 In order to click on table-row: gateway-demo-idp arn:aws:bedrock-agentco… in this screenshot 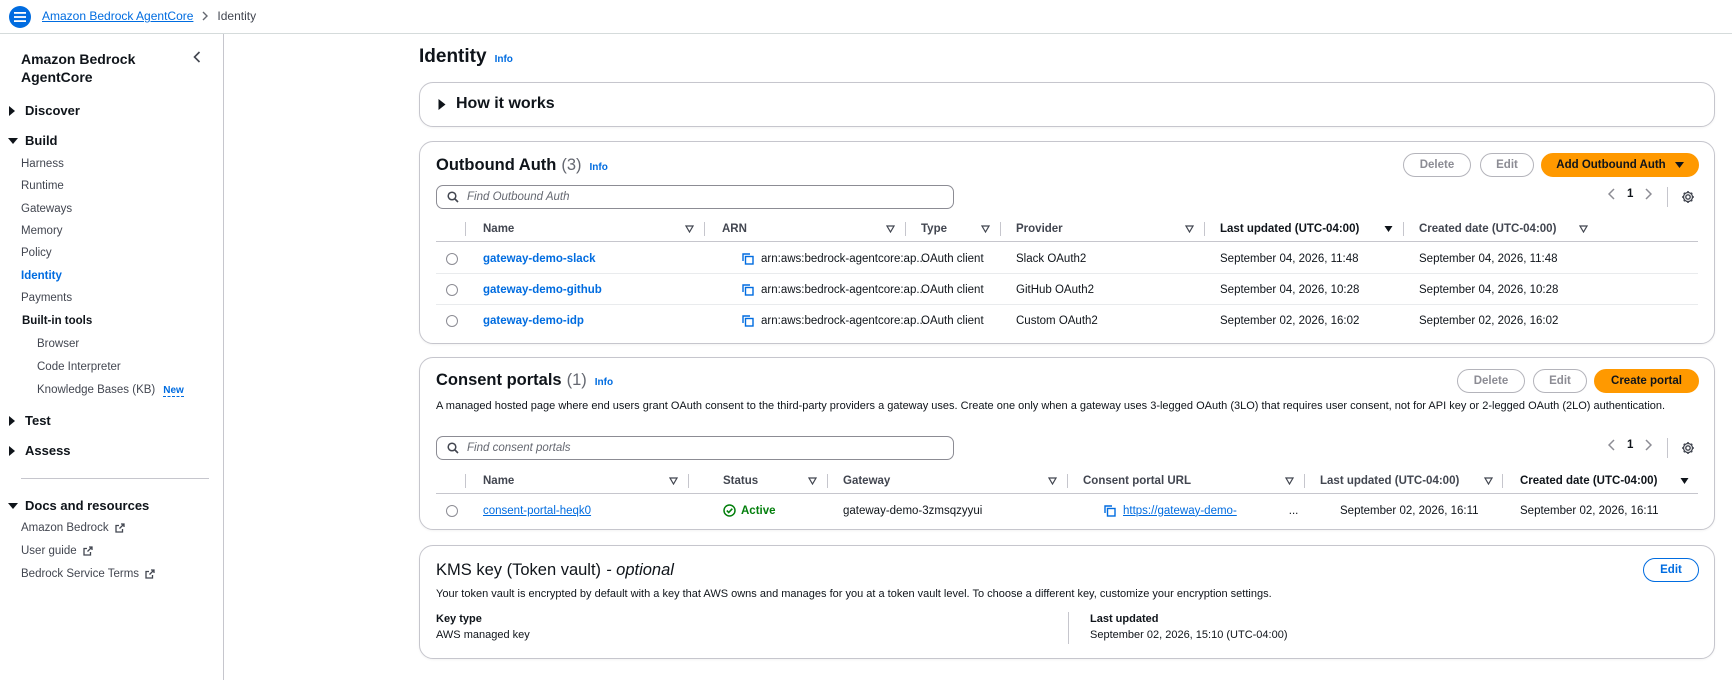, I will do `click(1067, 320)`.